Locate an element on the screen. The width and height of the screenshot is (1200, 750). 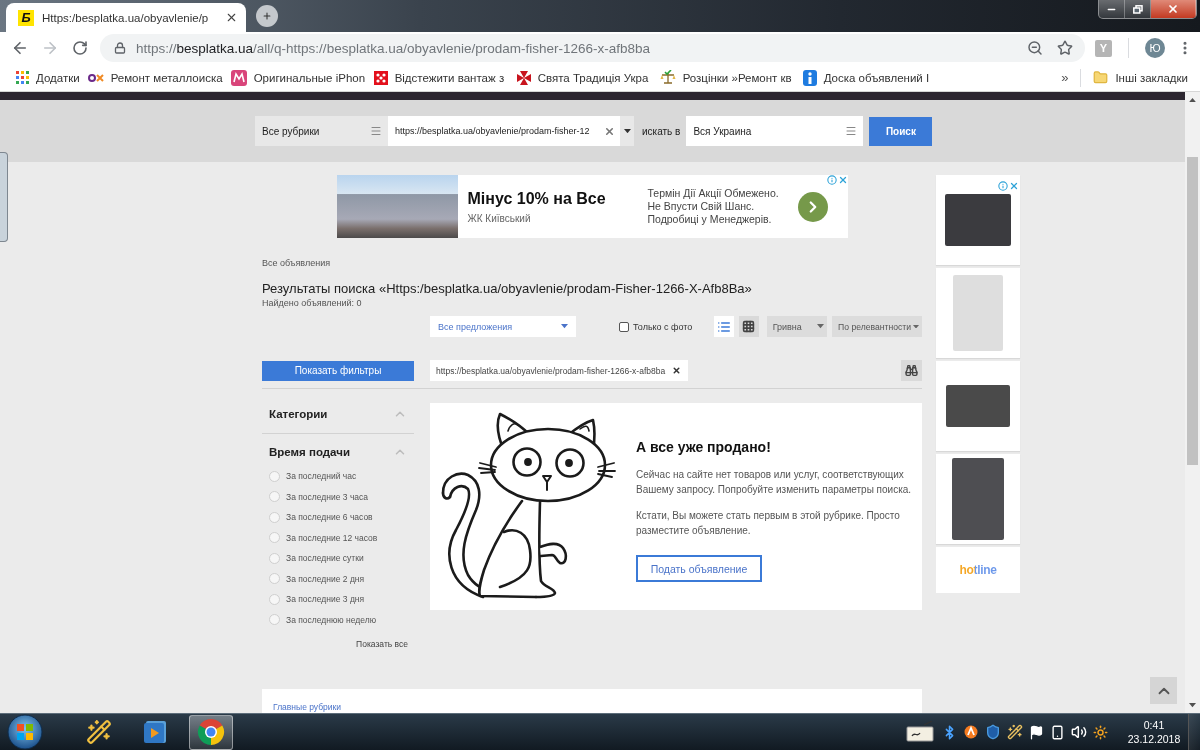
zoom-out-icon is located at coordinates (1035, 48).